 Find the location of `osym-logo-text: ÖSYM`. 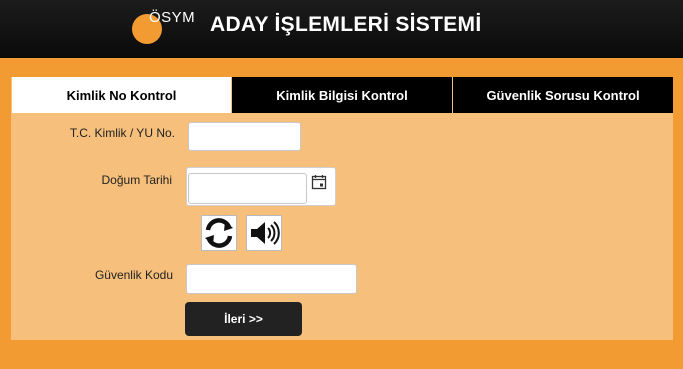

osym-logo-text: ÖSYM is located at coordinates (172, 17).